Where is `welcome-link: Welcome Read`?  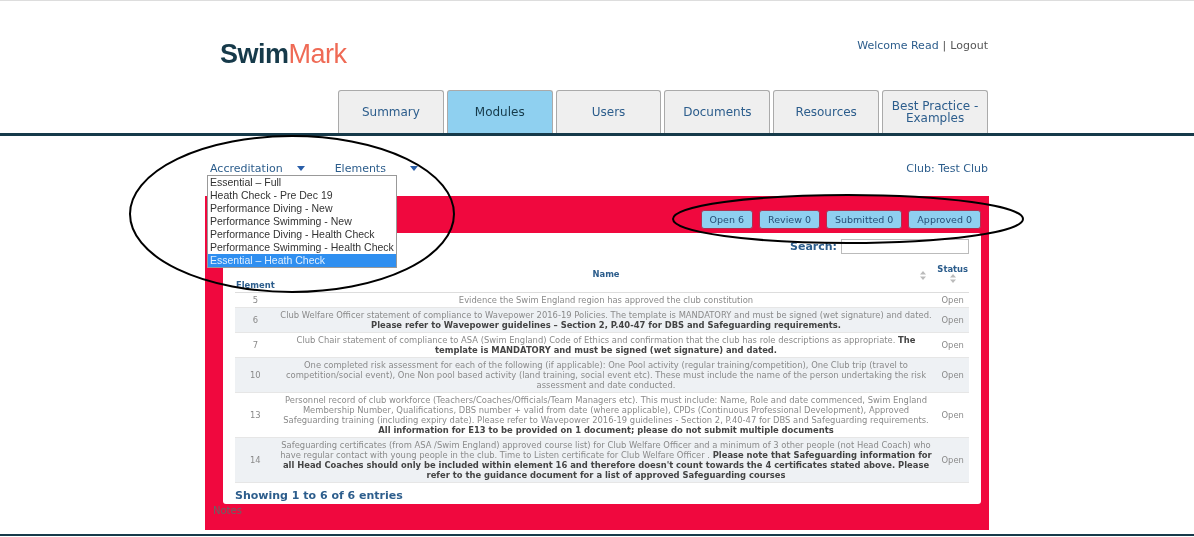 welcome-link: Welcome Read is located at coordinates (898, 45).